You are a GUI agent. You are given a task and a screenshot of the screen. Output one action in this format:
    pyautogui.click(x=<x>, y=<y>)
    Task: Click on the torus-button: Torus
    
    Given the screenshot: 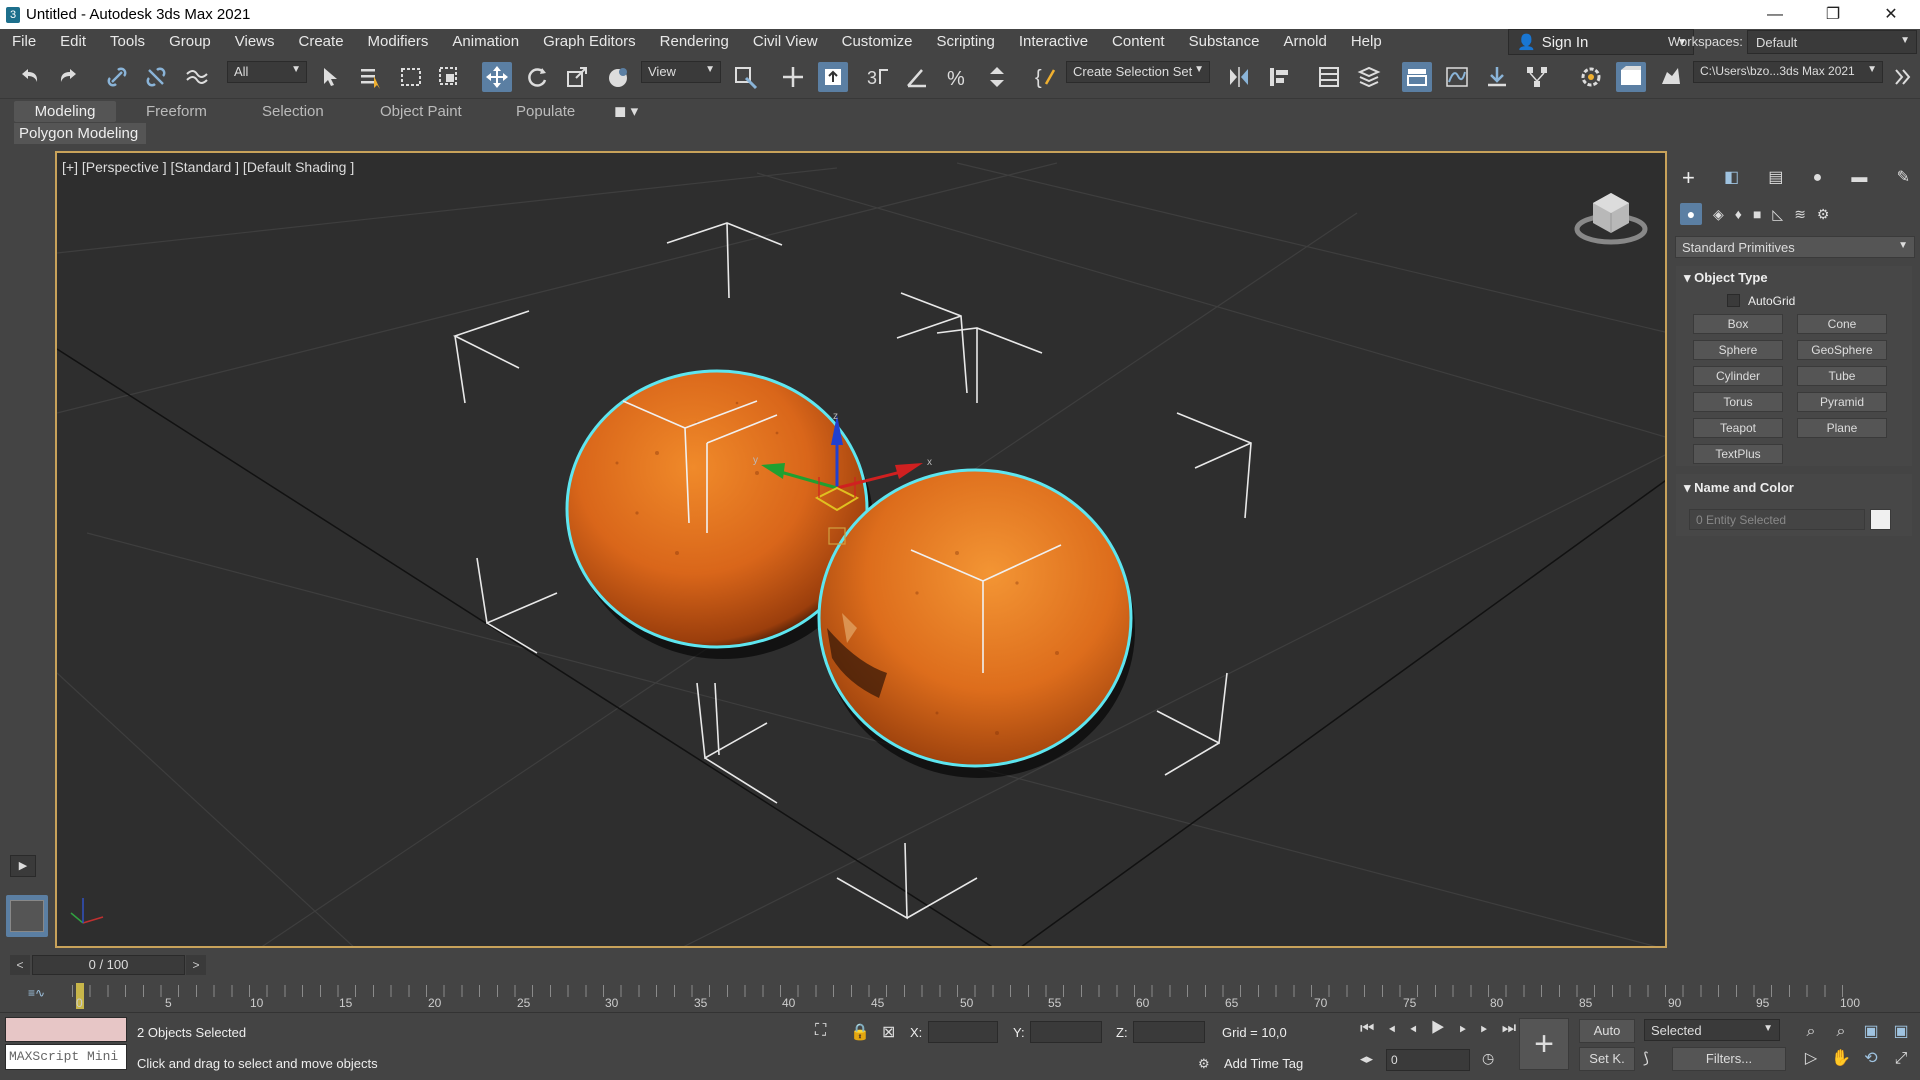 What is the action you would take?
    pyautogui.click(x=1738, y=402)
    